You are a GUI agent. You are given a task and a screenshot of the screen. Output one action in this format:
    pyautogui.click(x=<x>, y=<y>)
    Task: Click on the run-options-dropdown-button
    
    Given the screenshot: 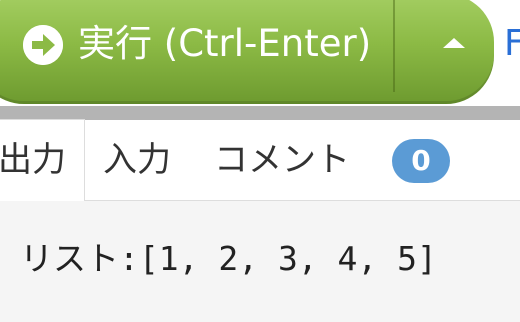 What is the action you would take?
    pyautogui.click(x=443, y=49)
    